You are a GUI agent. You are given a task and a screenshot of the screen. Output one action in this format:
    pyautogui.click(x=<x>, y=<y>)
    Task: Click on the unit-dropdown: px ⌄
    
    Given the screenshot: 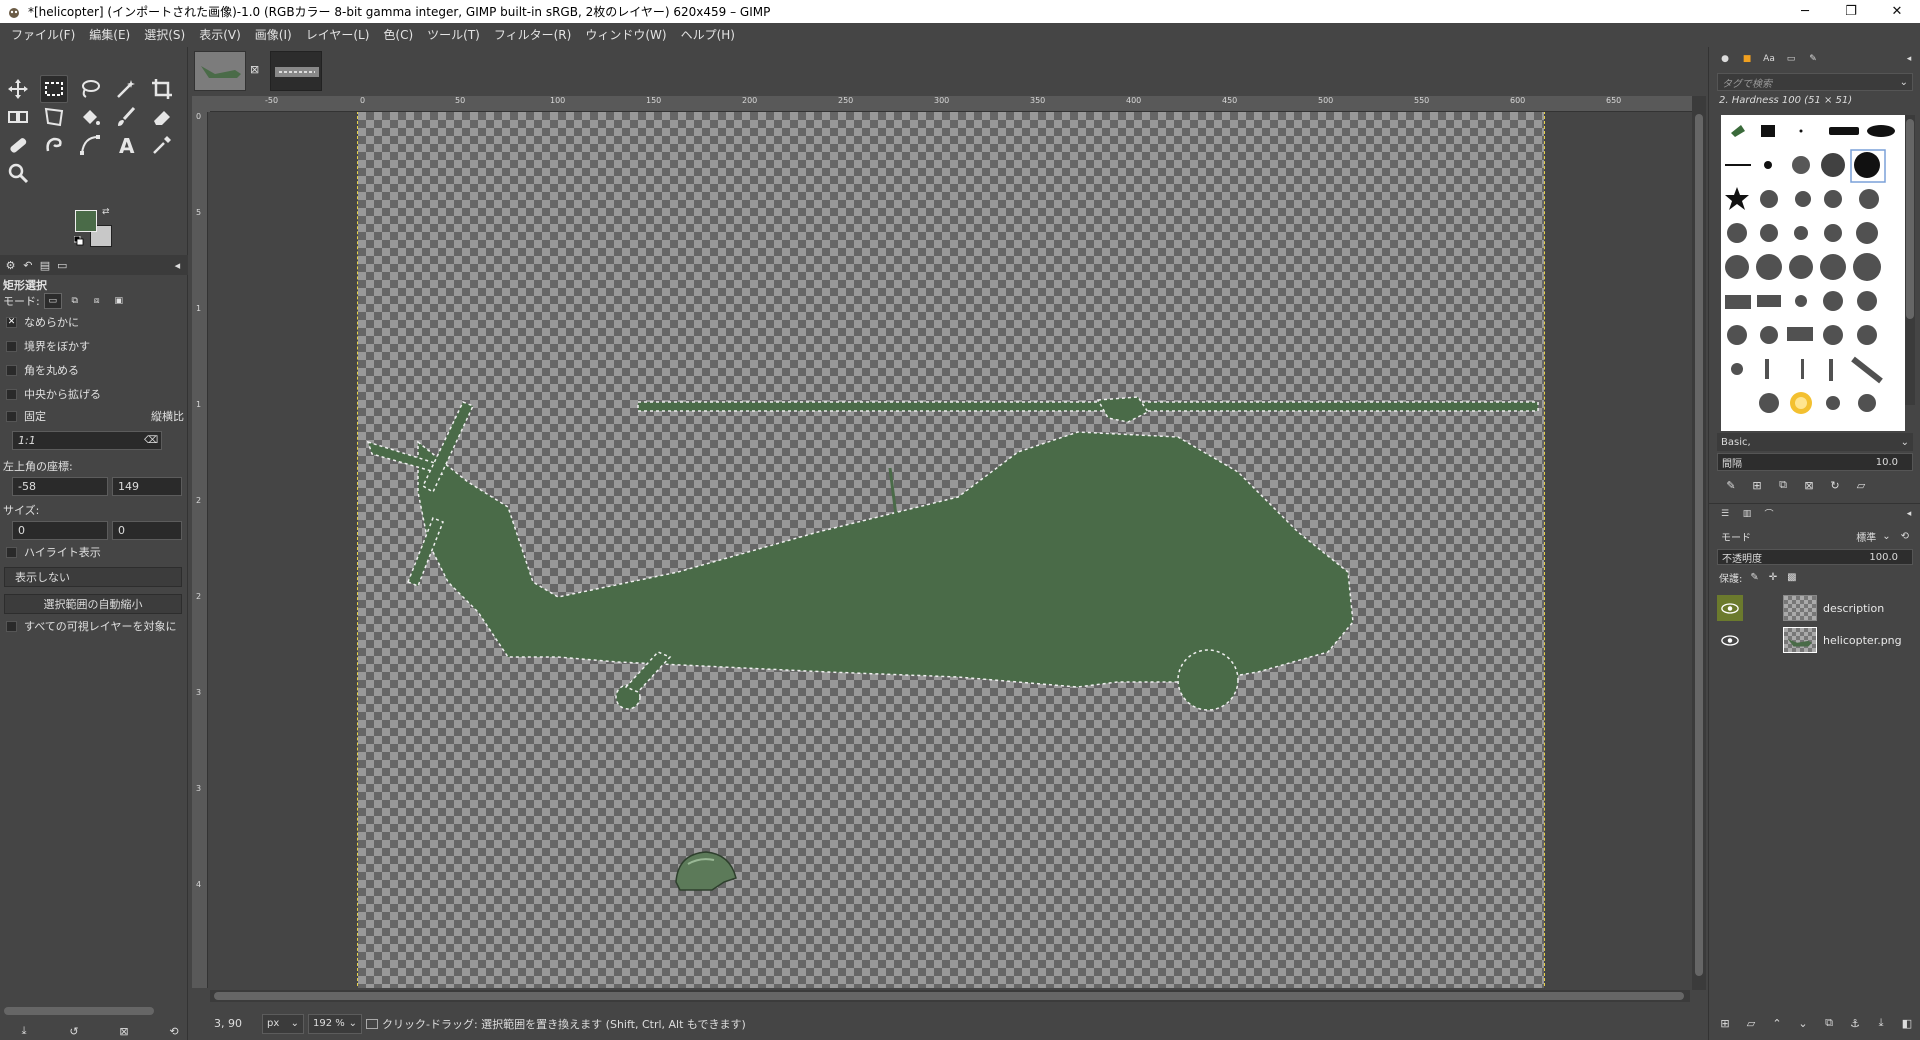 What is the action you would take?
    pyautogui.click(x=283, y=1023)
    